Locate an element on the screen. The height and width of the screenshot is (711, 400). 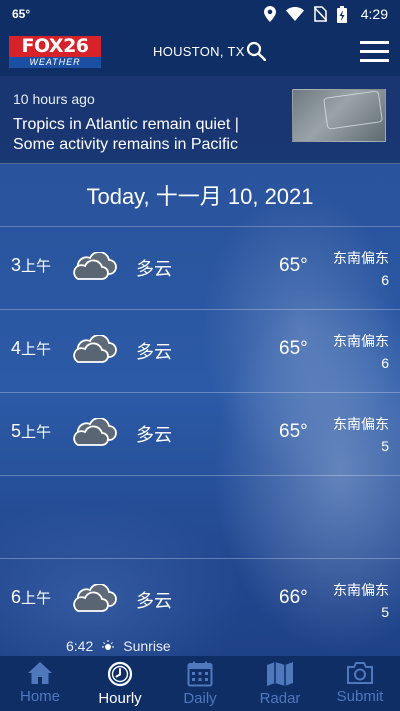
hourly-row-spacer is located at coordinates (200, 517).